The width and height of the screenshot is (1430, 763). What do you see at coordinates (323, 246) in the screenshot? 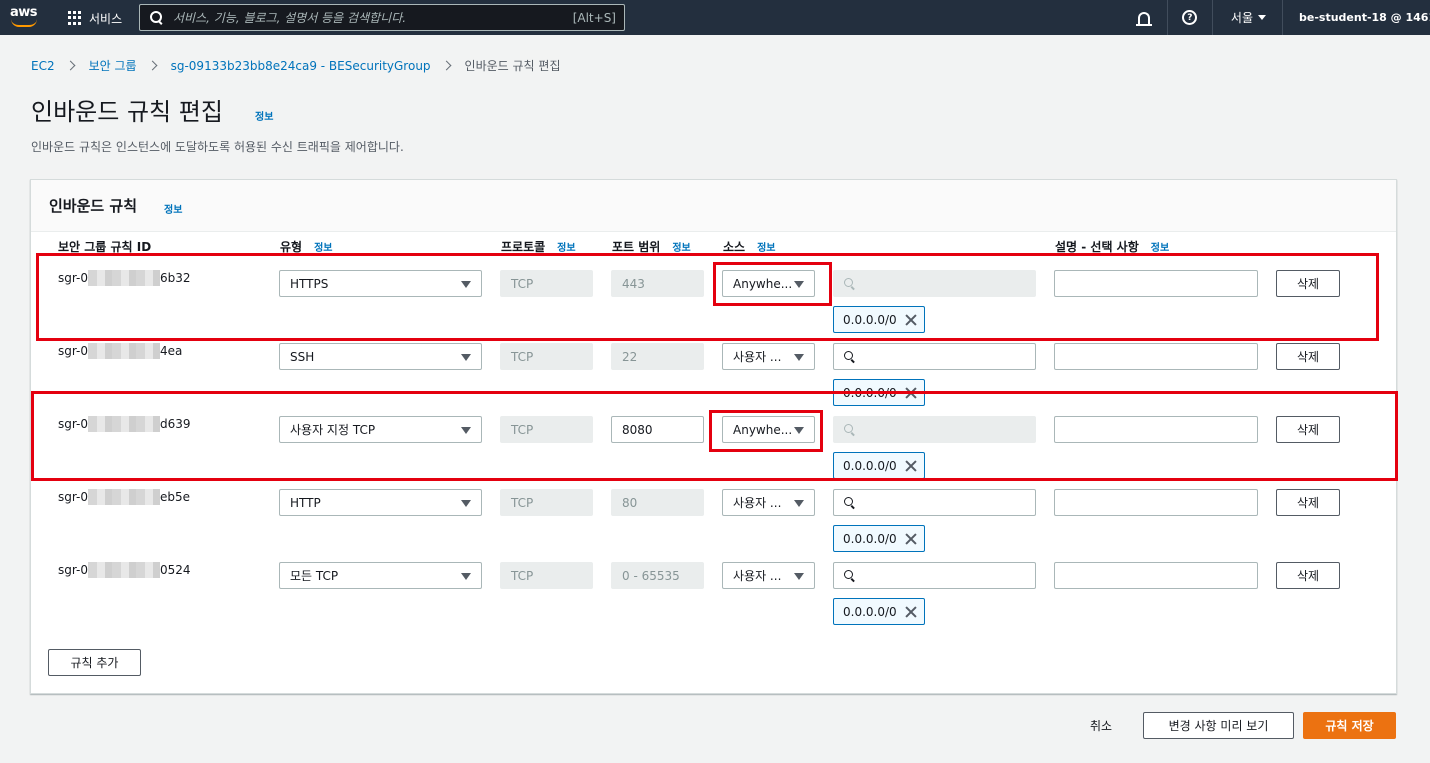
I see `col-type-info: 정보` at bounding box center [323, 246].